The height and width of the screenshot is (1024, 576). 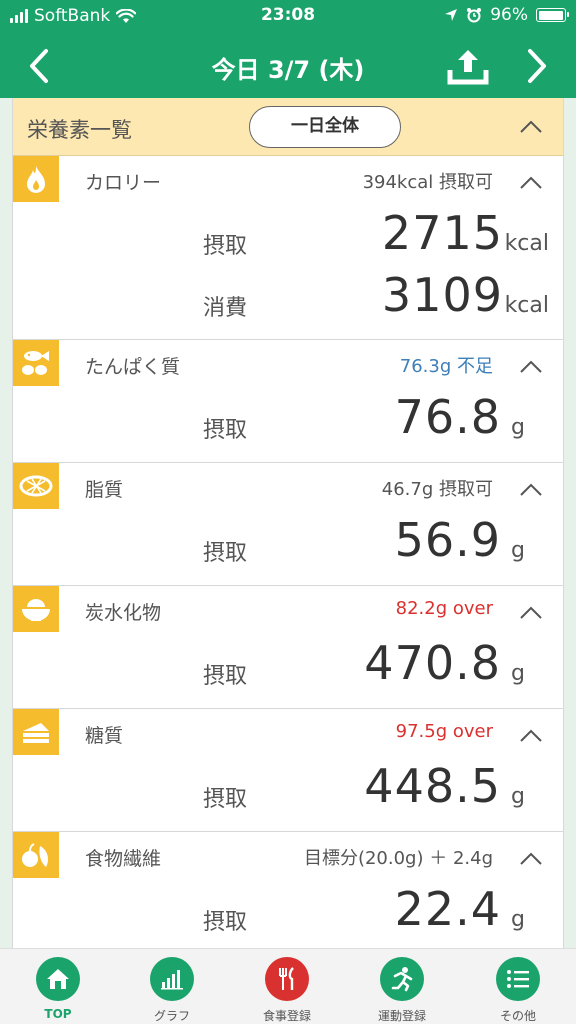 I want to click on section-status: 目標分(20.0g) ＋ 2.4g, so click(x=398, y=858).